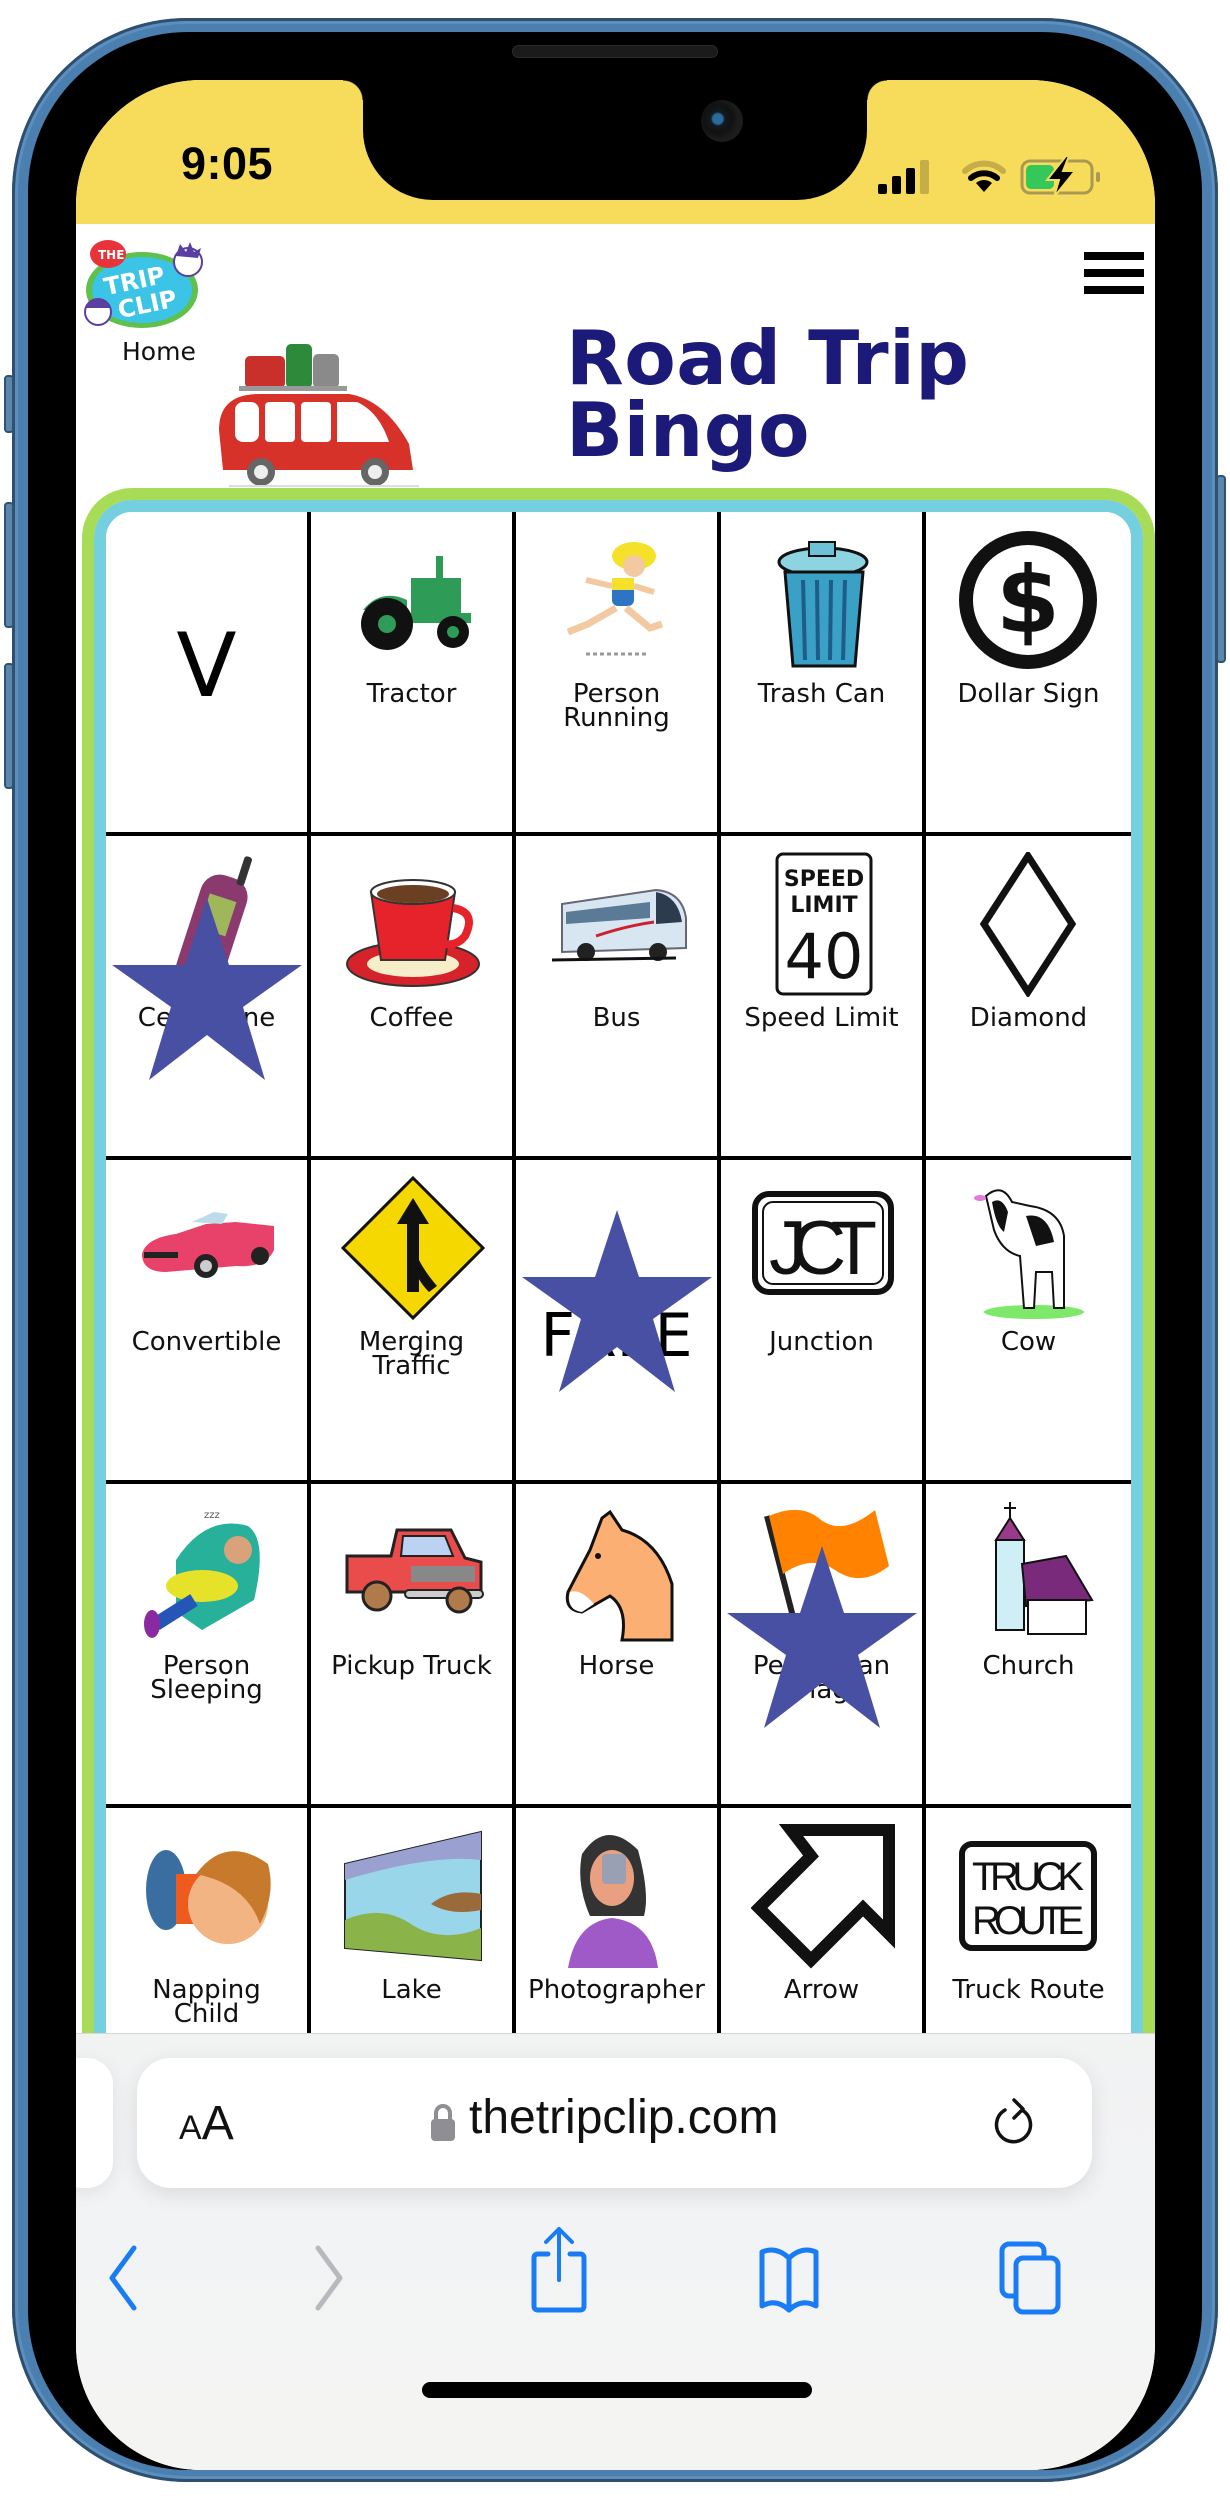 The image size is (1230, 2500). I want to click on person-running-icon, so click(618, 600).